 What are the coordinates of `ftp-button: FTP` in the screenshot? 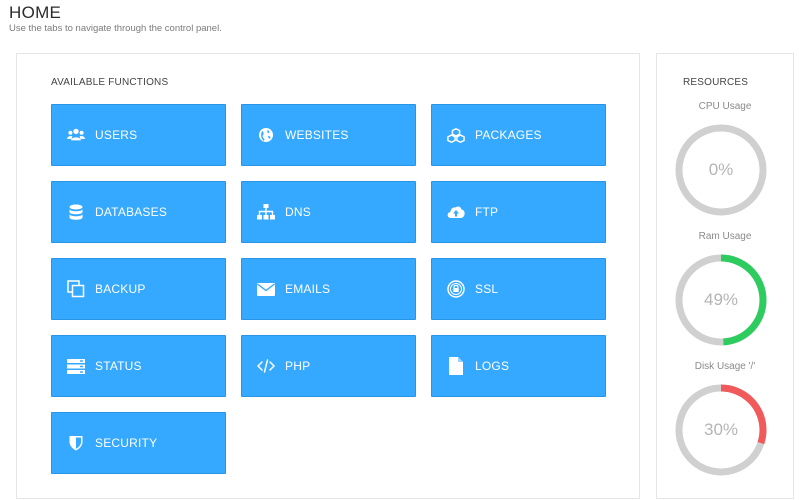 It's located at (518, 212).